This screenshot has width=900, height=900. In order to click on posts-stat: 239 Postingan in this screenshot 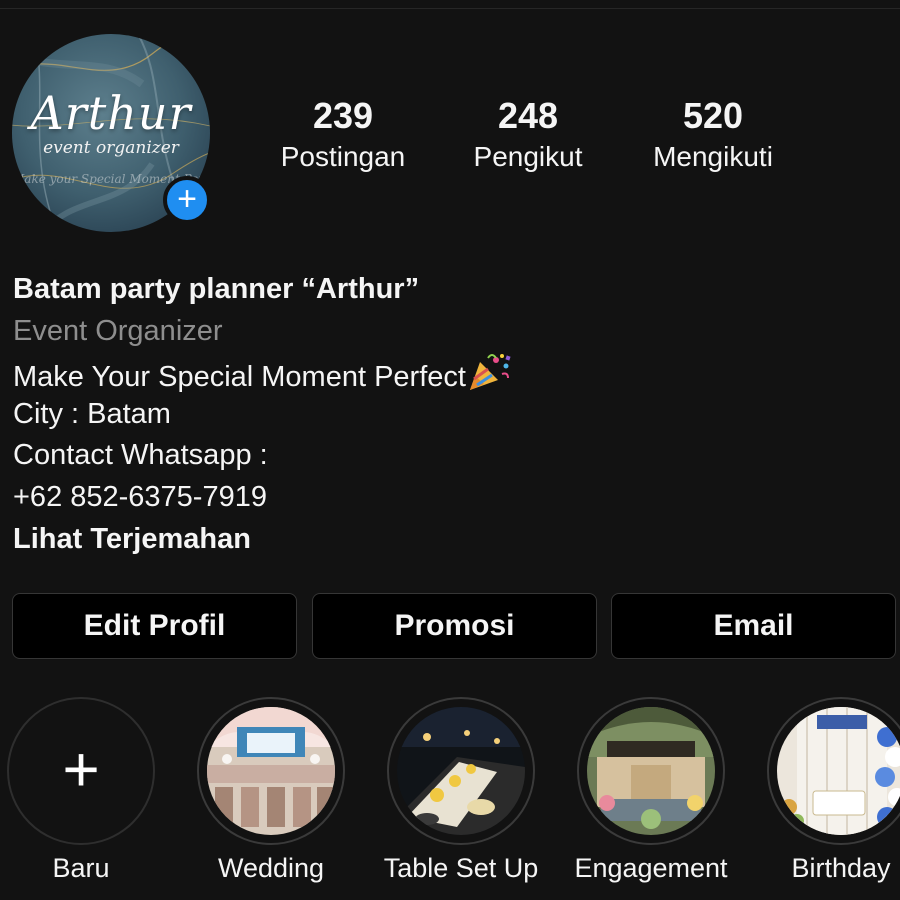, I will do `click(343, 135)`.